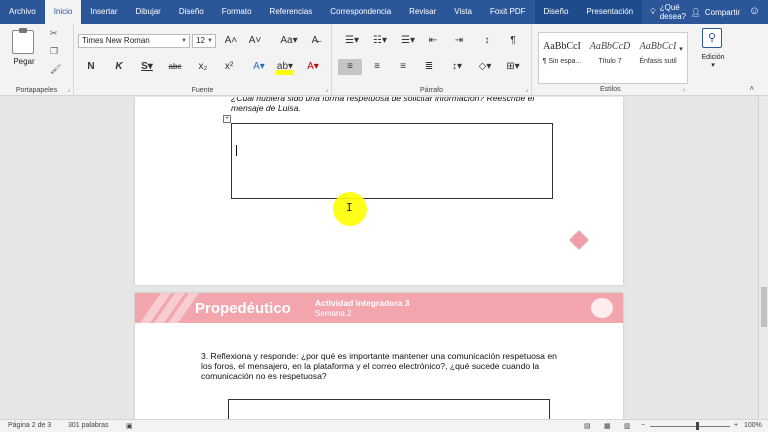  Describe the element at coordinates (610, 12) in the screenshot. I see `tab-presentacion: Presentación` at that location.